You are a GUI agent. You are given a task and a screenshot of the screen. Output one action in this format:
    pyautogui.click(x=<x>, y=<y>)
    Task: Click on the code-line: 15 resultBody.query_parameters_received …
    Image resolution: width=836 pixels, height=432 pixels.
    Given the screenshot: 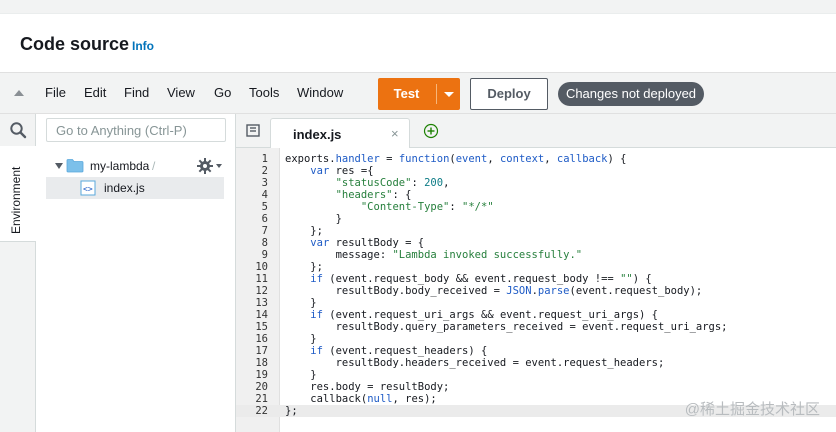 What is the action you would take?
    pyautogui.click(x=536, y=327)
    